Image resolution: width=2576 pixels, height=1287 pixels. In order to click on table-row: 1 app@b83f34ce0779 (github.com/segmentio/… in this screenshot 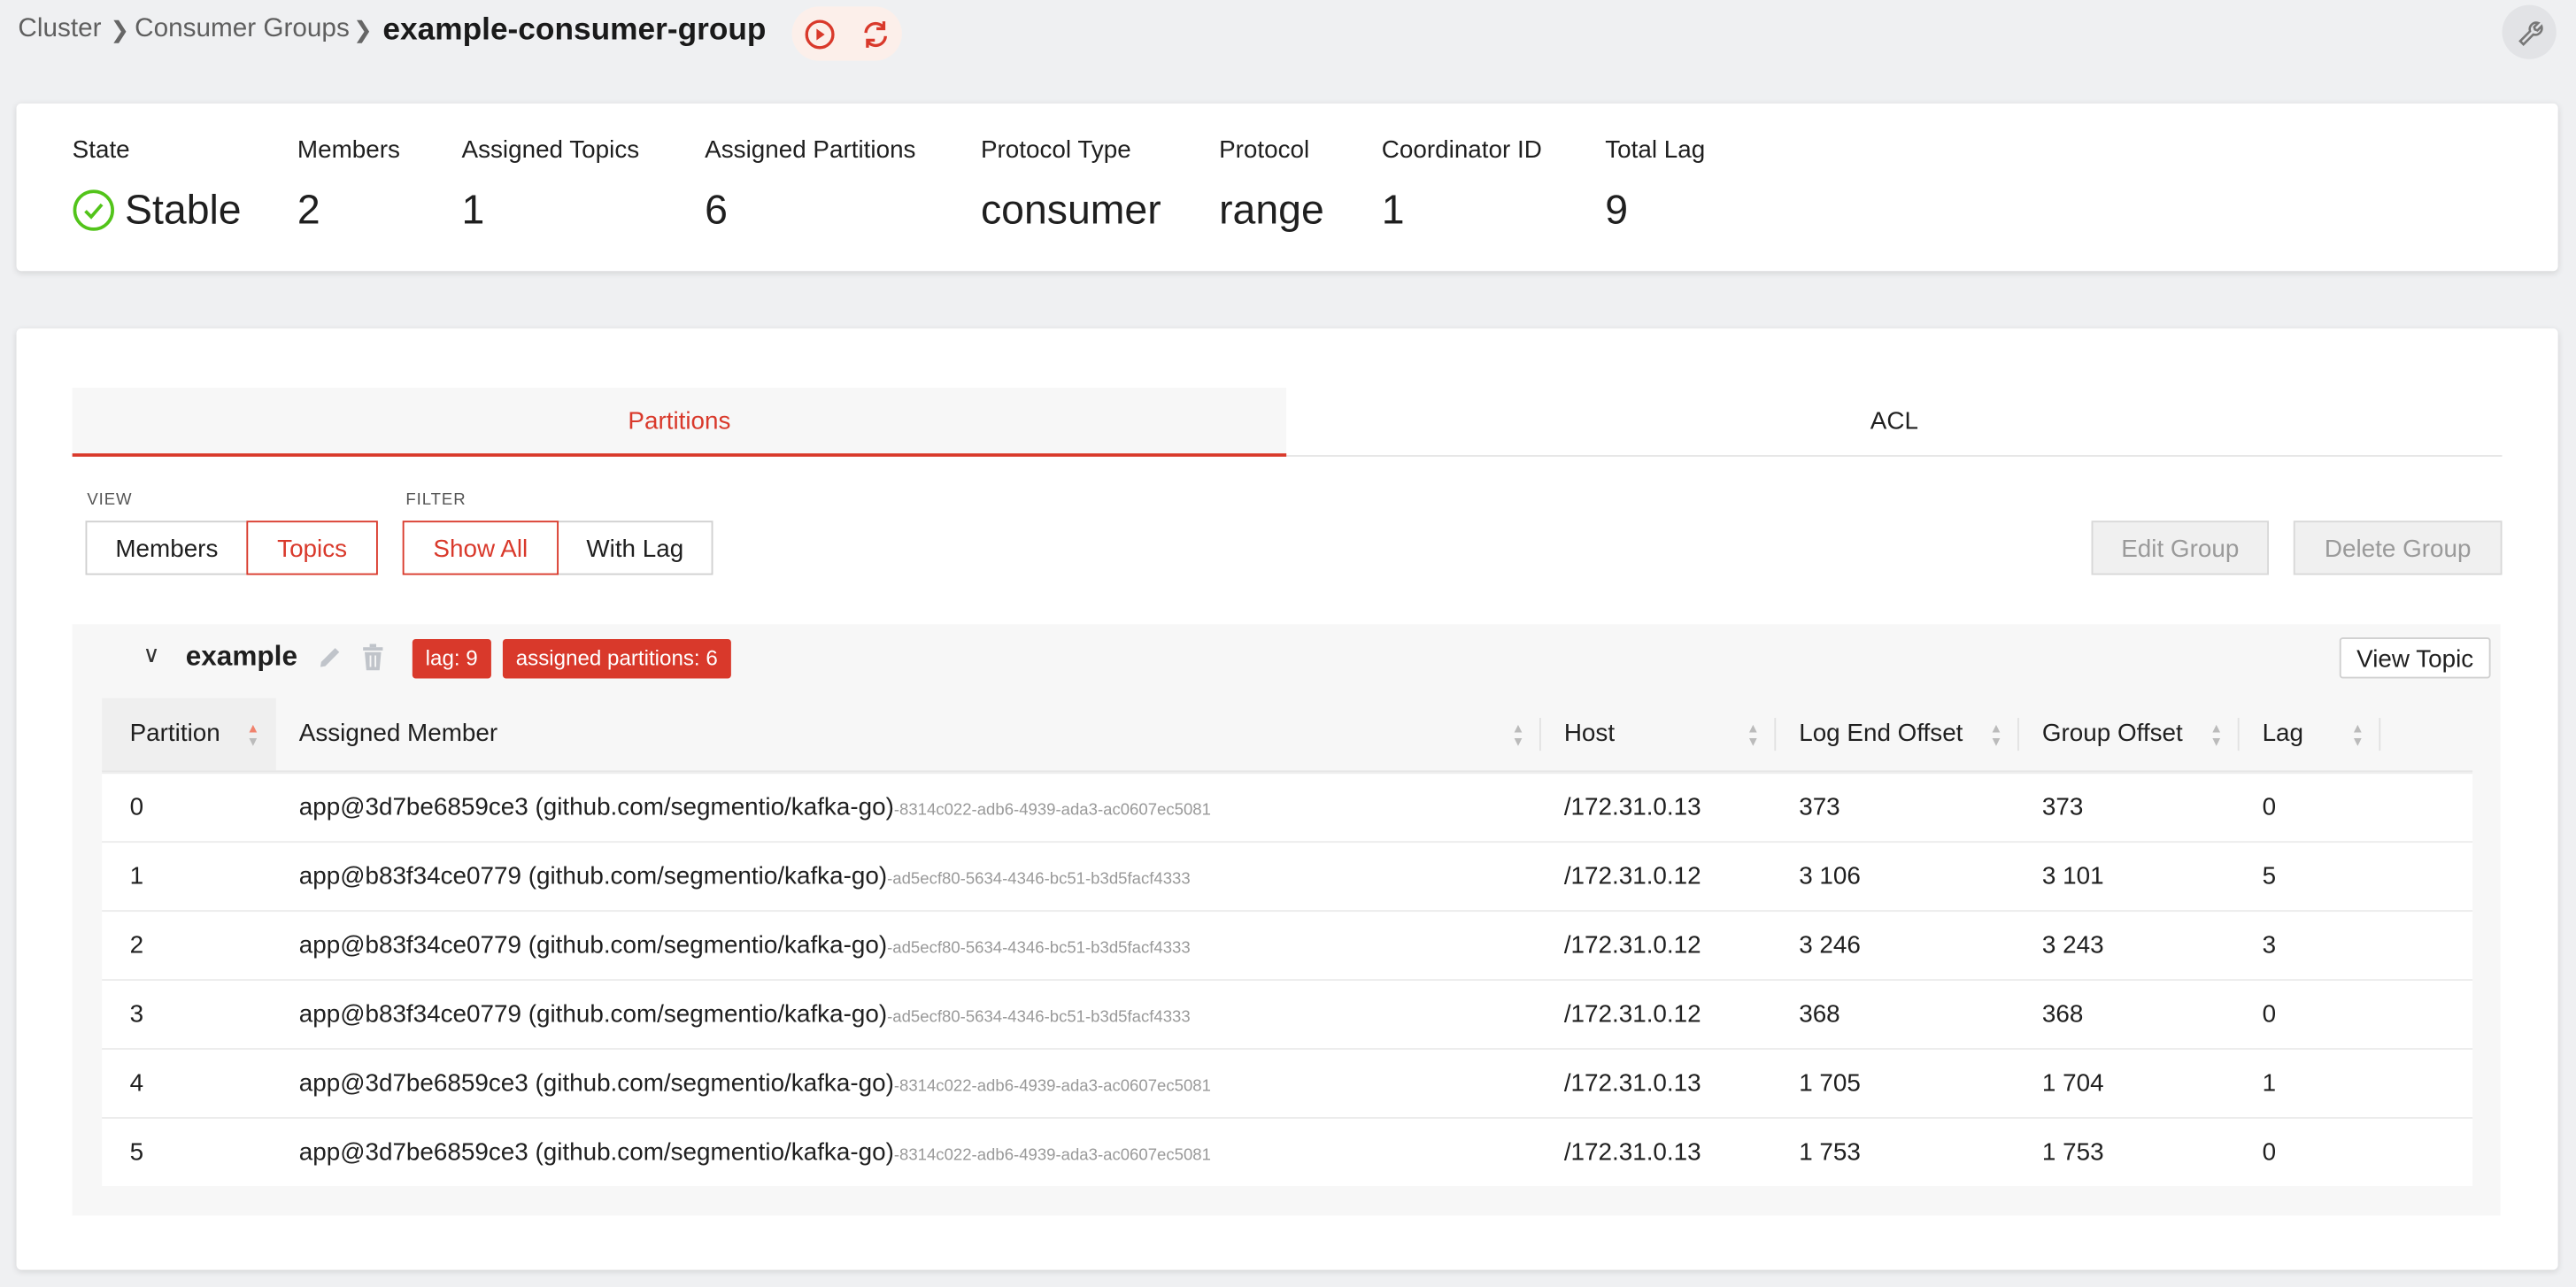, I will do `click(1287, 876)`.